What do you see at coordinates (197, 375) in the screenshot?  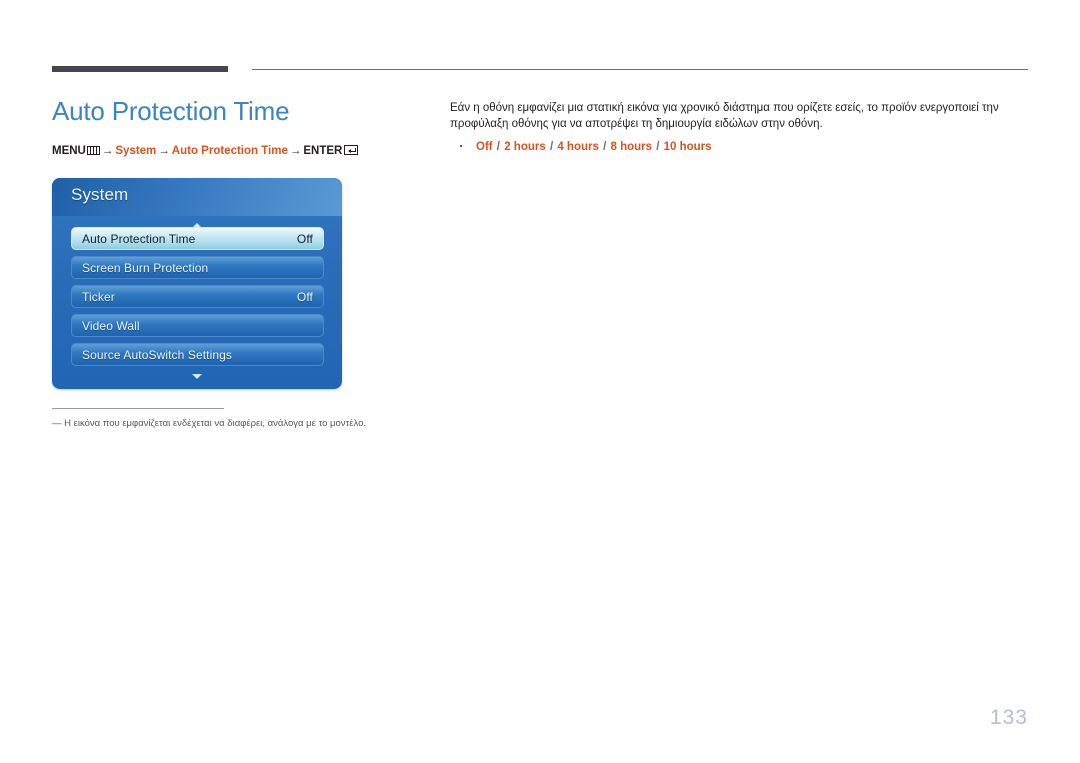 I see `triangle-down-icon` at bounding box center [197, 375].